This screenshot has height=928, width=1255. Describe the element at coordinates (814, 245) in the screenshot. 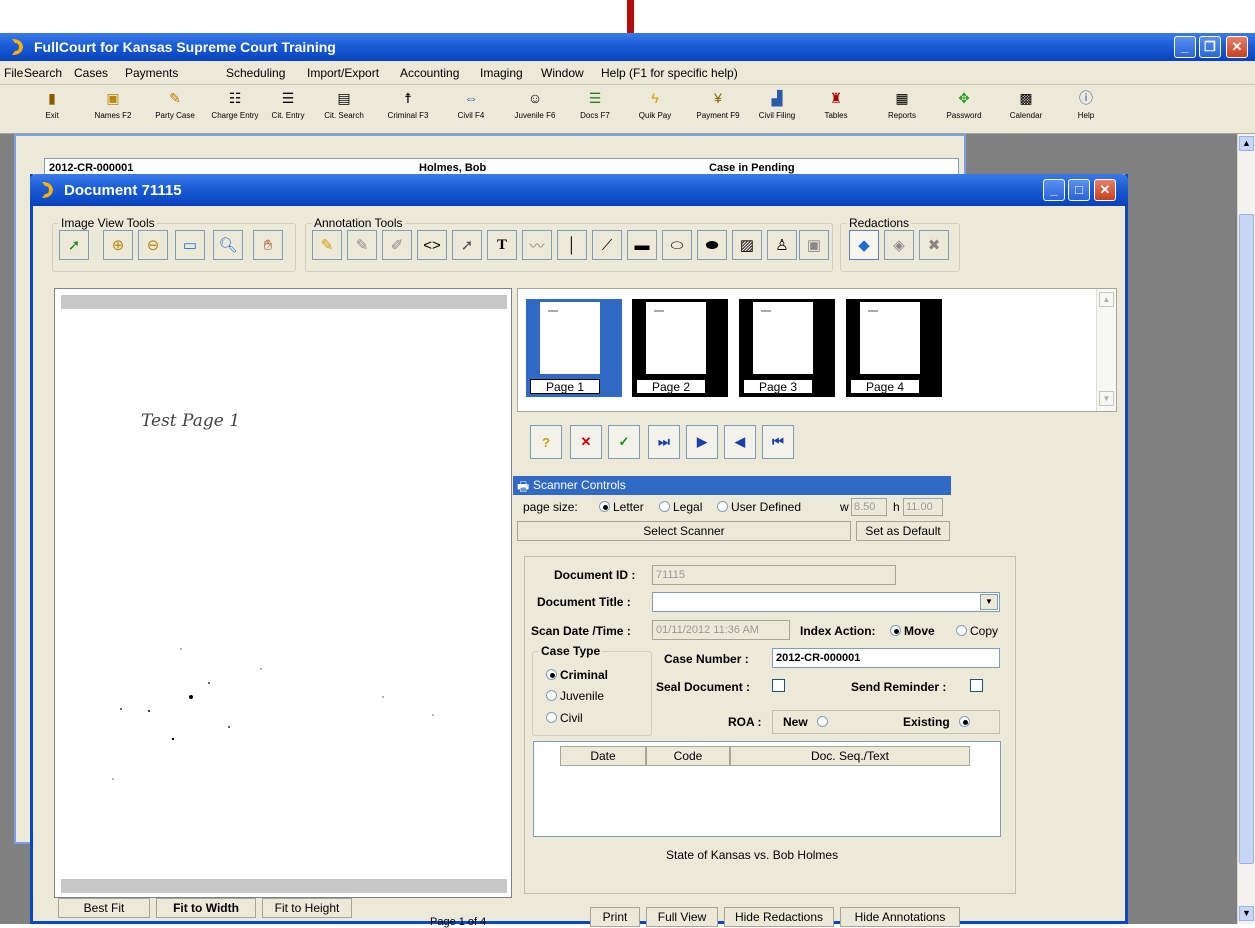

I see `annotation-picture-tool: ▣` at that location.